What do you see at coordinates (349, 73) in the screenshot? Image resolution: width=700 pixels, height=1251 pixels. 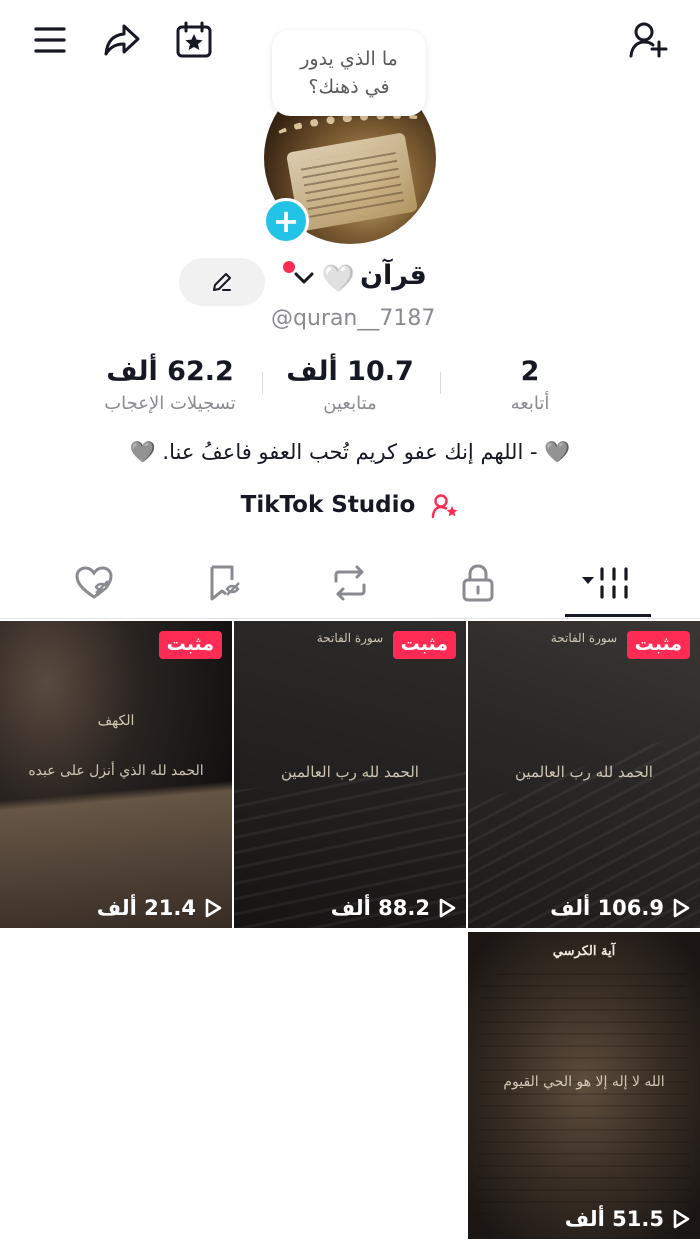 I see `status-bubble: ما الذي يدور في ذهنك؟` at bounding box center [349, 73].